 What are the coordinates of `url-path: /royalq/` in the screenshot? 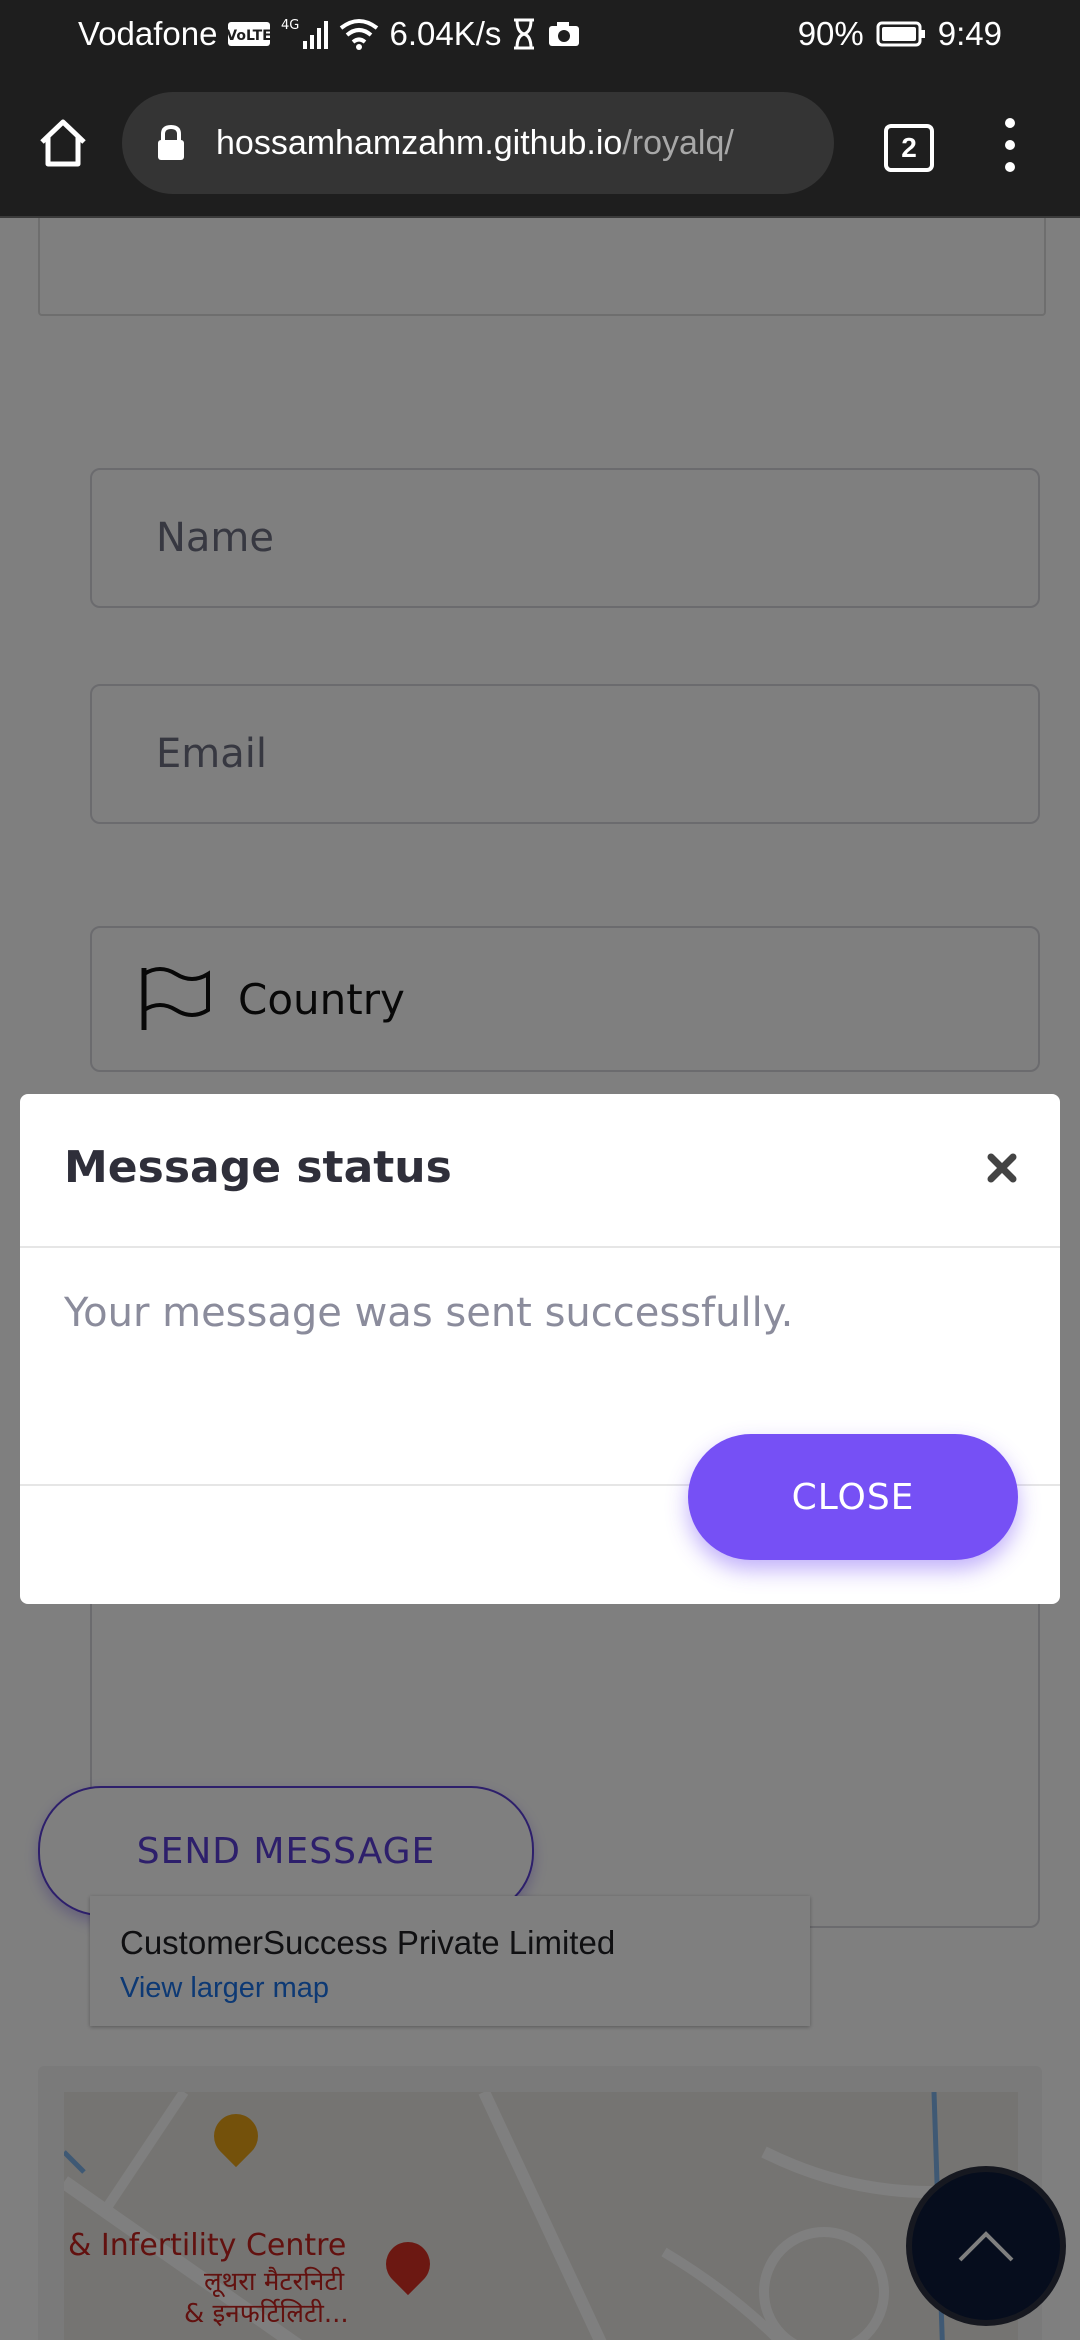 It's located at (678, 142).